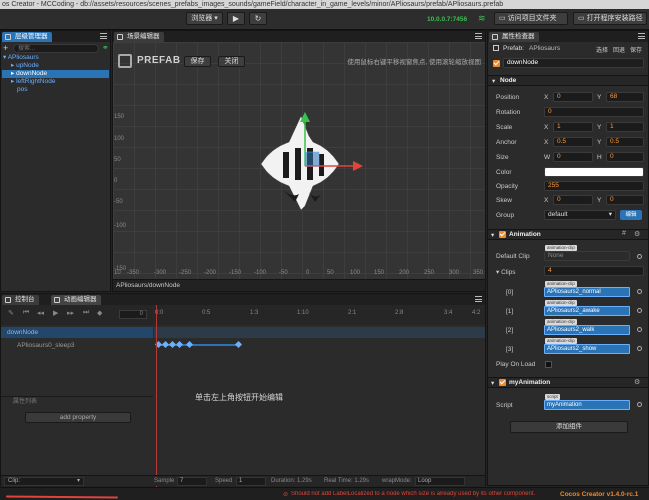  I want to click on prefab-close-button: 关闭, so click(231, 61).